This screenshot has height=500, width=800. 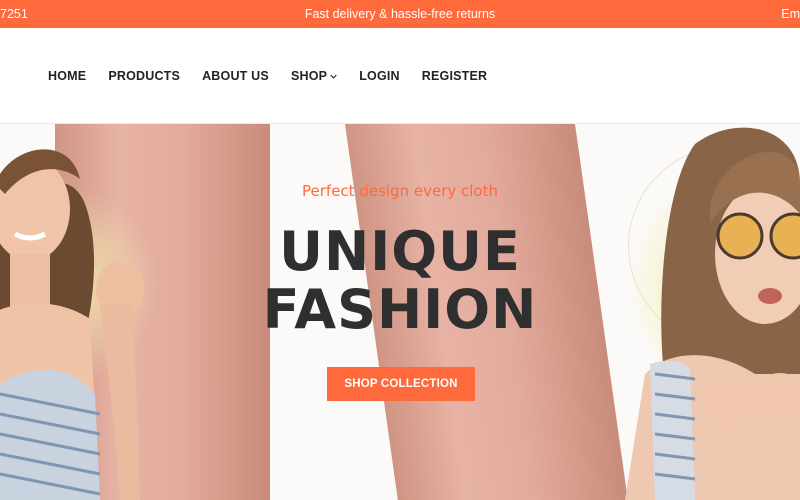 I want to click on chevron-down-icon, so click(x=333, y=76).